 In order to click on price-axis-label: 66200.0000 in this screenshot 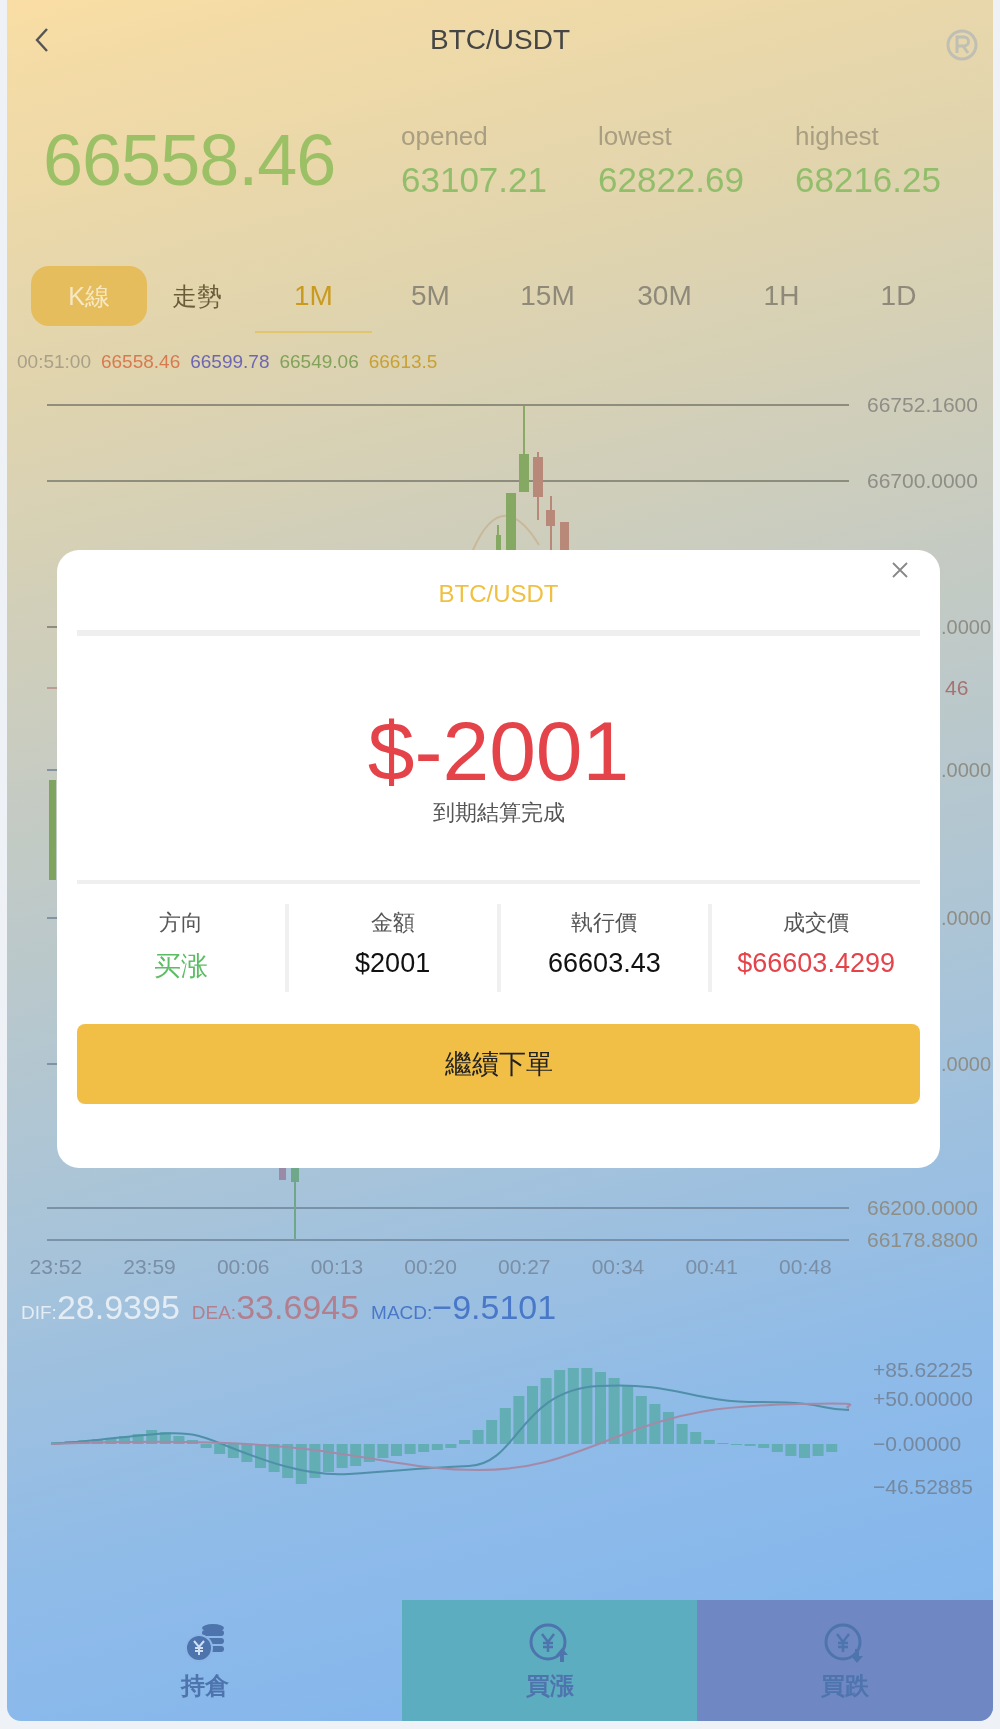, I will do `click(922, 1208)`.